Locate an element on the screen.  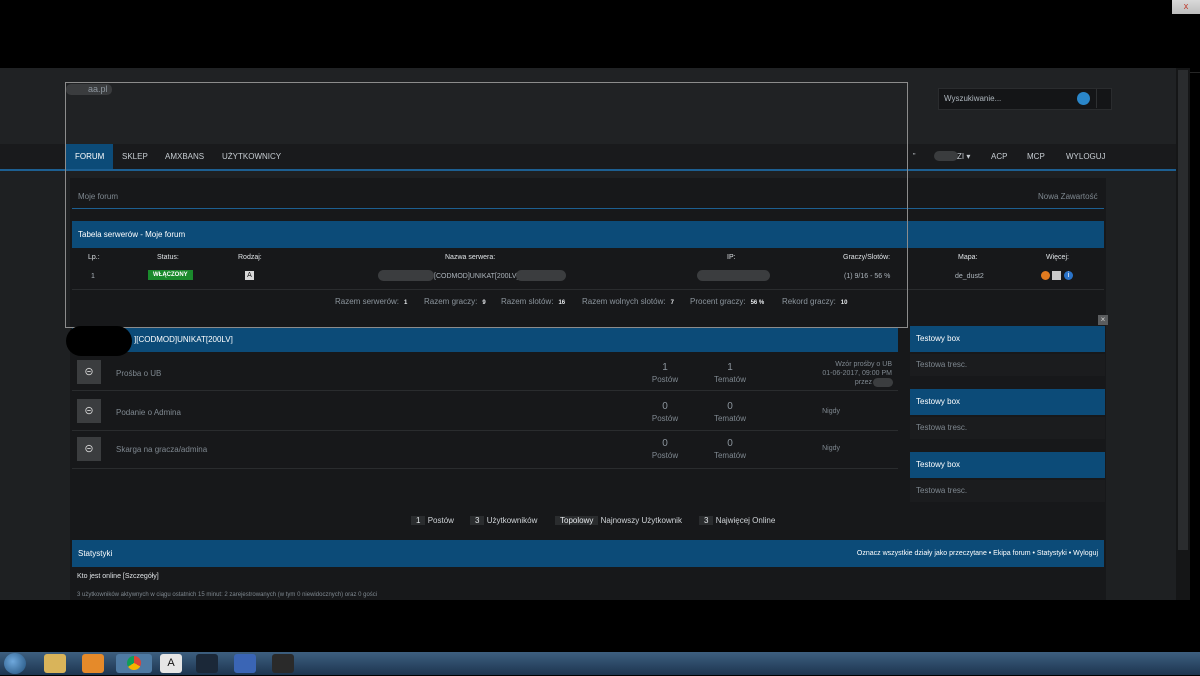
window-close-button: x is located at coordinates (1186, 7).